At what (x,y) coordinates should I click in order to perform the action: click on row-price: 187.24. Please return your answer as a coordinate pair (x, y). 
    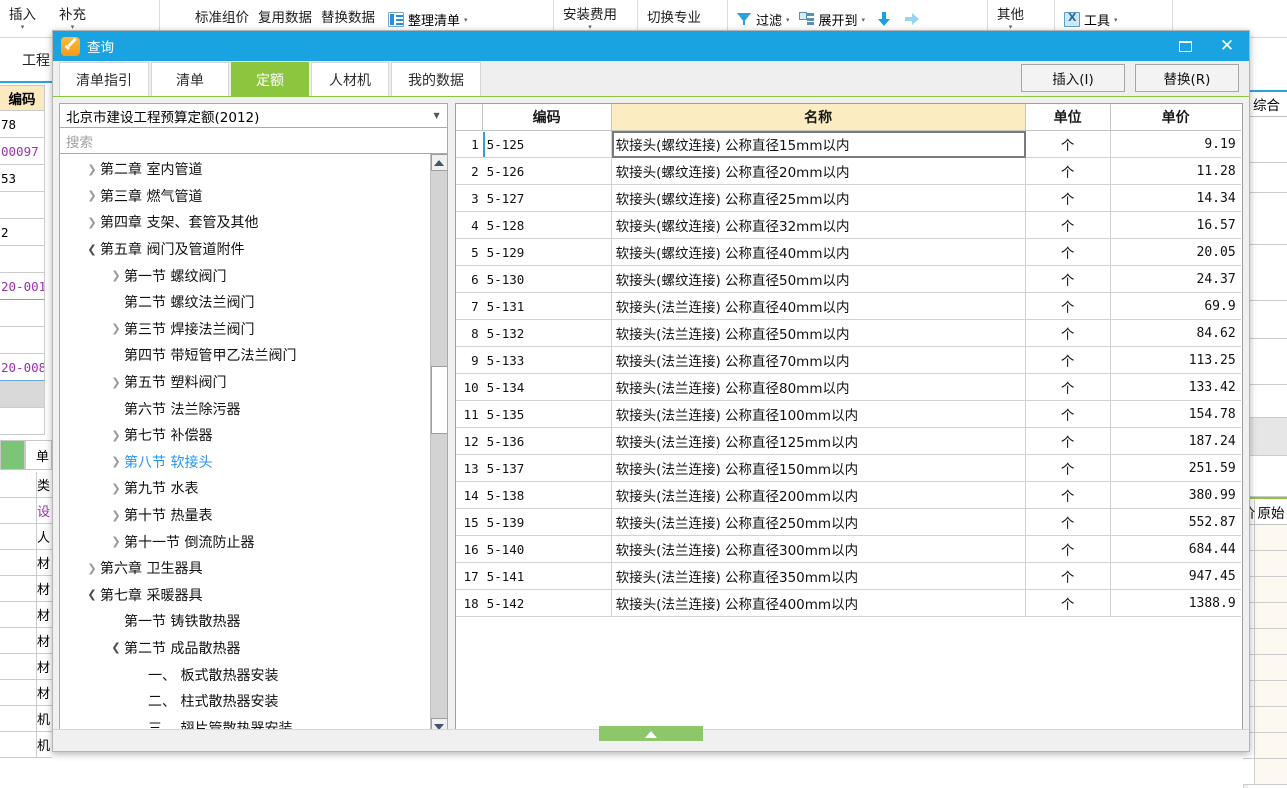
    Looking at the image, I should click on (1175, 441).